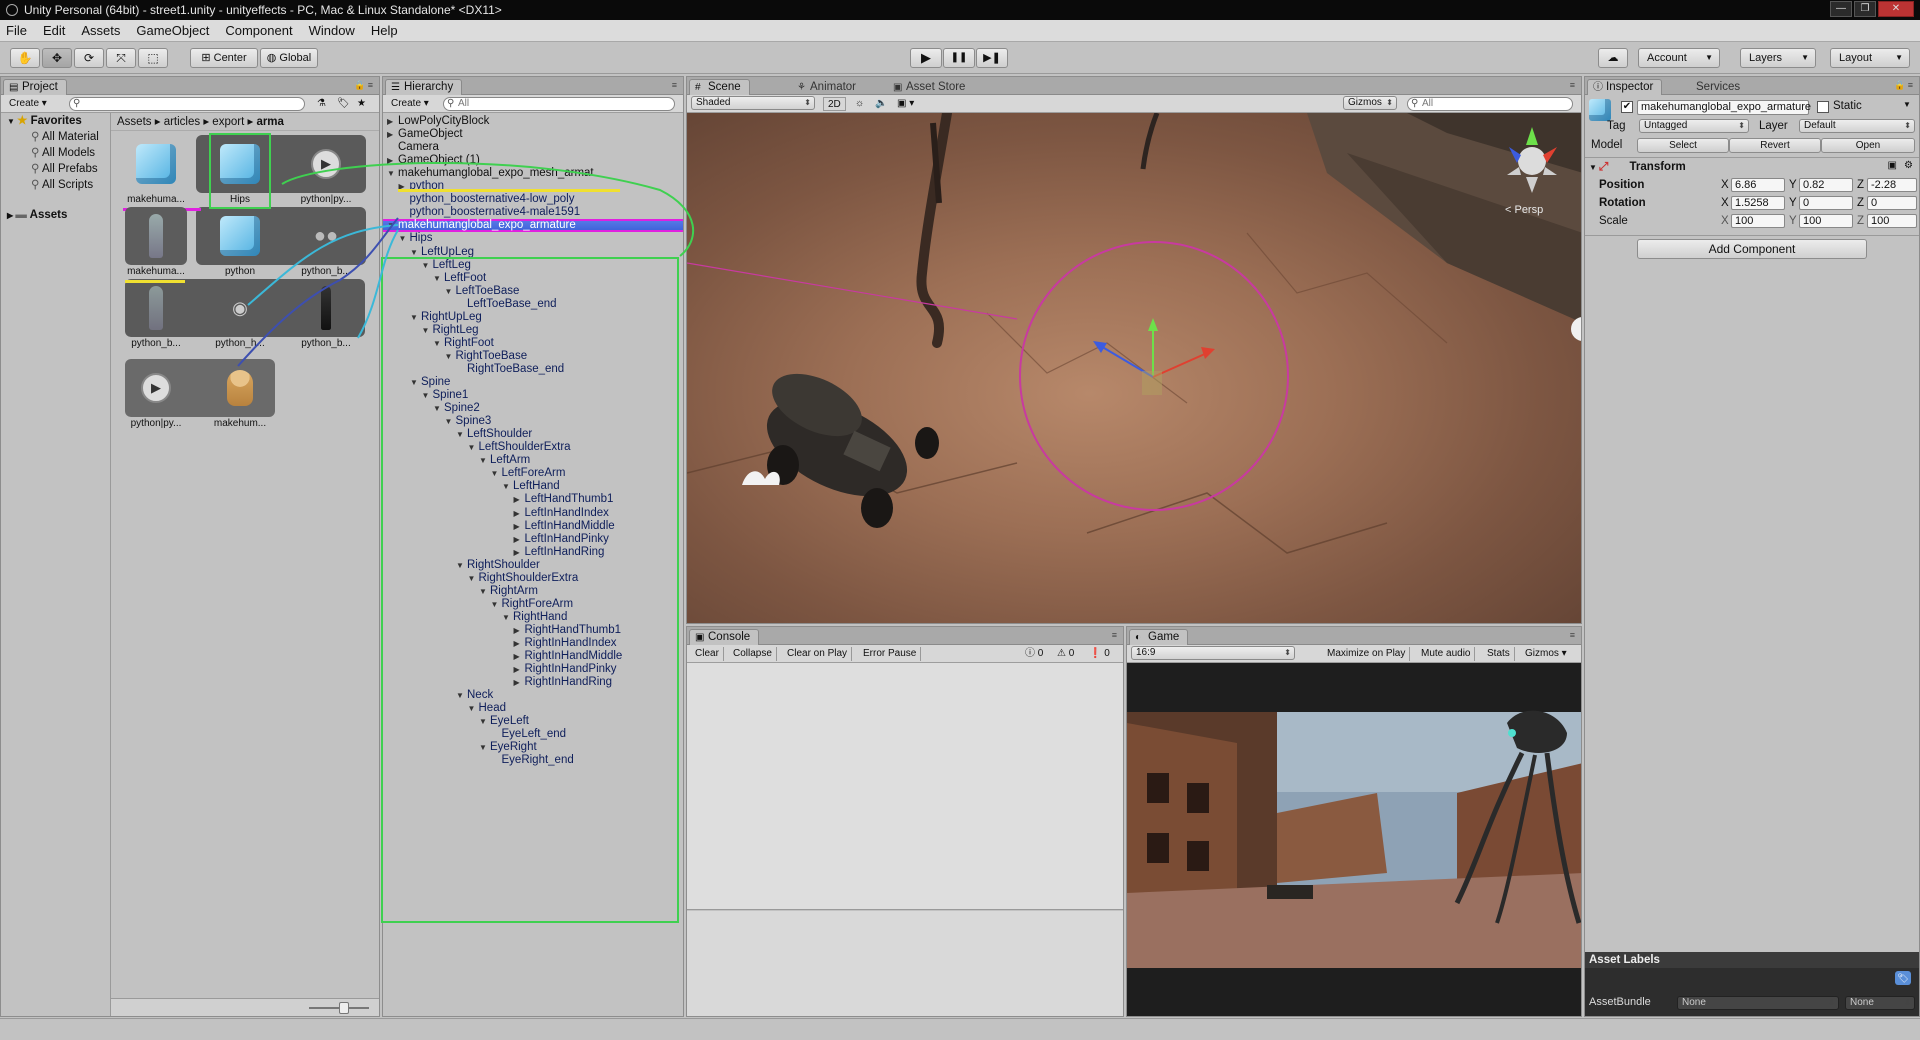 The height and width of the screenshot is (1040, 1920). What do you see at coordinates (510, 369) in the screenshot?
I see `hierarchy-row: RightToeBase_end` at bounding box center [510, 369].